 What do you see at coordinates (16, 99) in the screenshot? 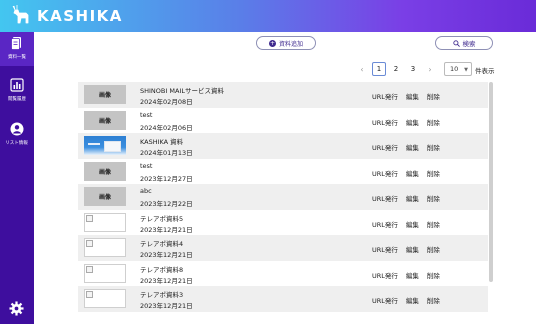
I see `sidebar-item-label: 閲覧履歴` at bounding box center [16, 99].